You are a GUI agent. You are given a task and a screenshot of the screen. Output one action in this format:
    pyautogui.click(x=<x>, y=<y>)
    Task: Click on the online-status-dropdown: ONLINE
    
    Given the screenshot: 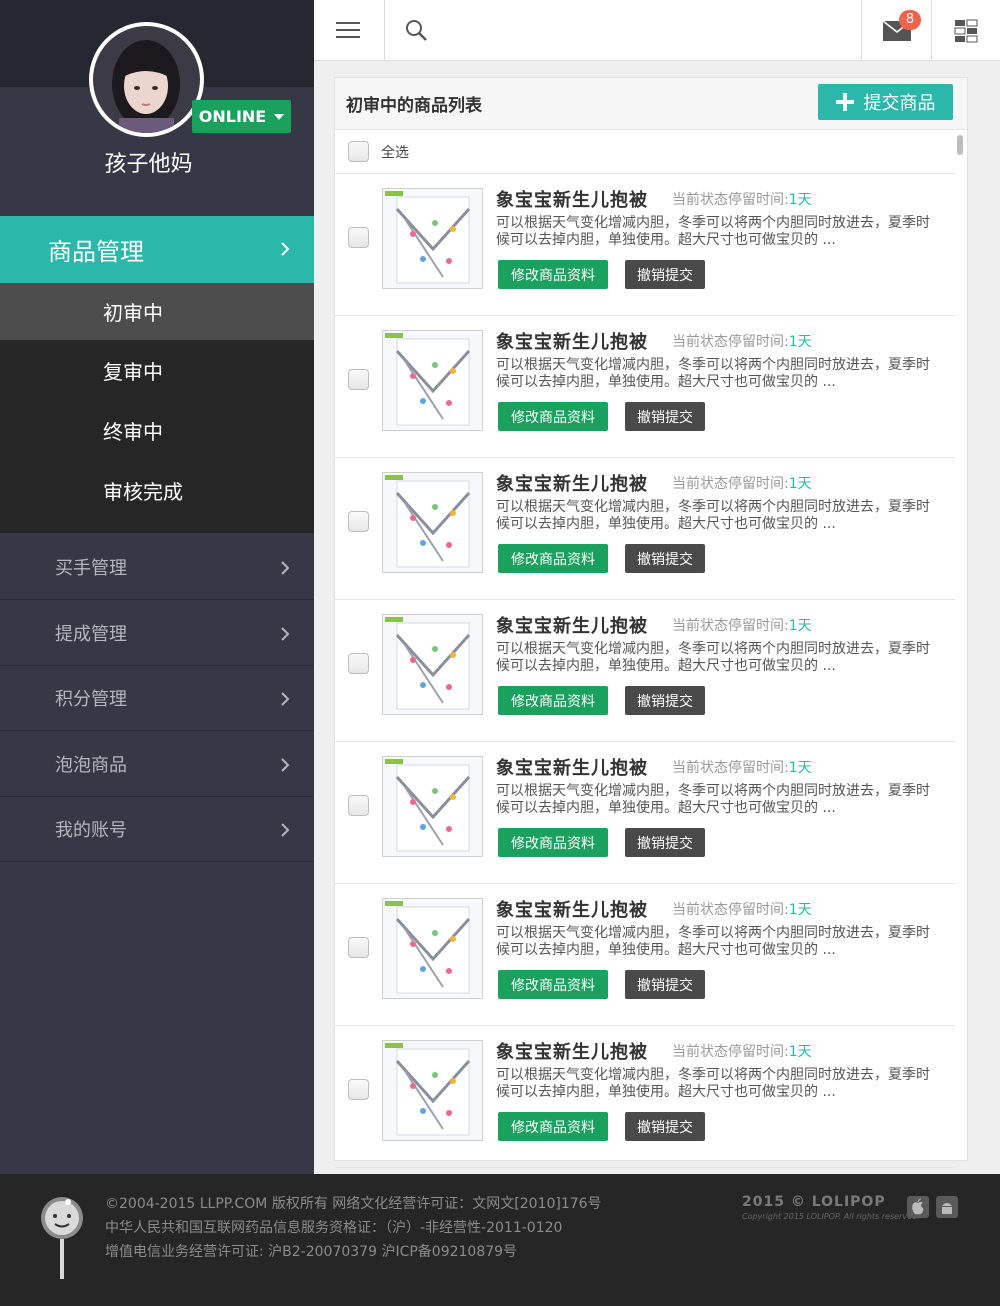 What is the action you would take?
    pyautogui.click(x=241, y=116)
    